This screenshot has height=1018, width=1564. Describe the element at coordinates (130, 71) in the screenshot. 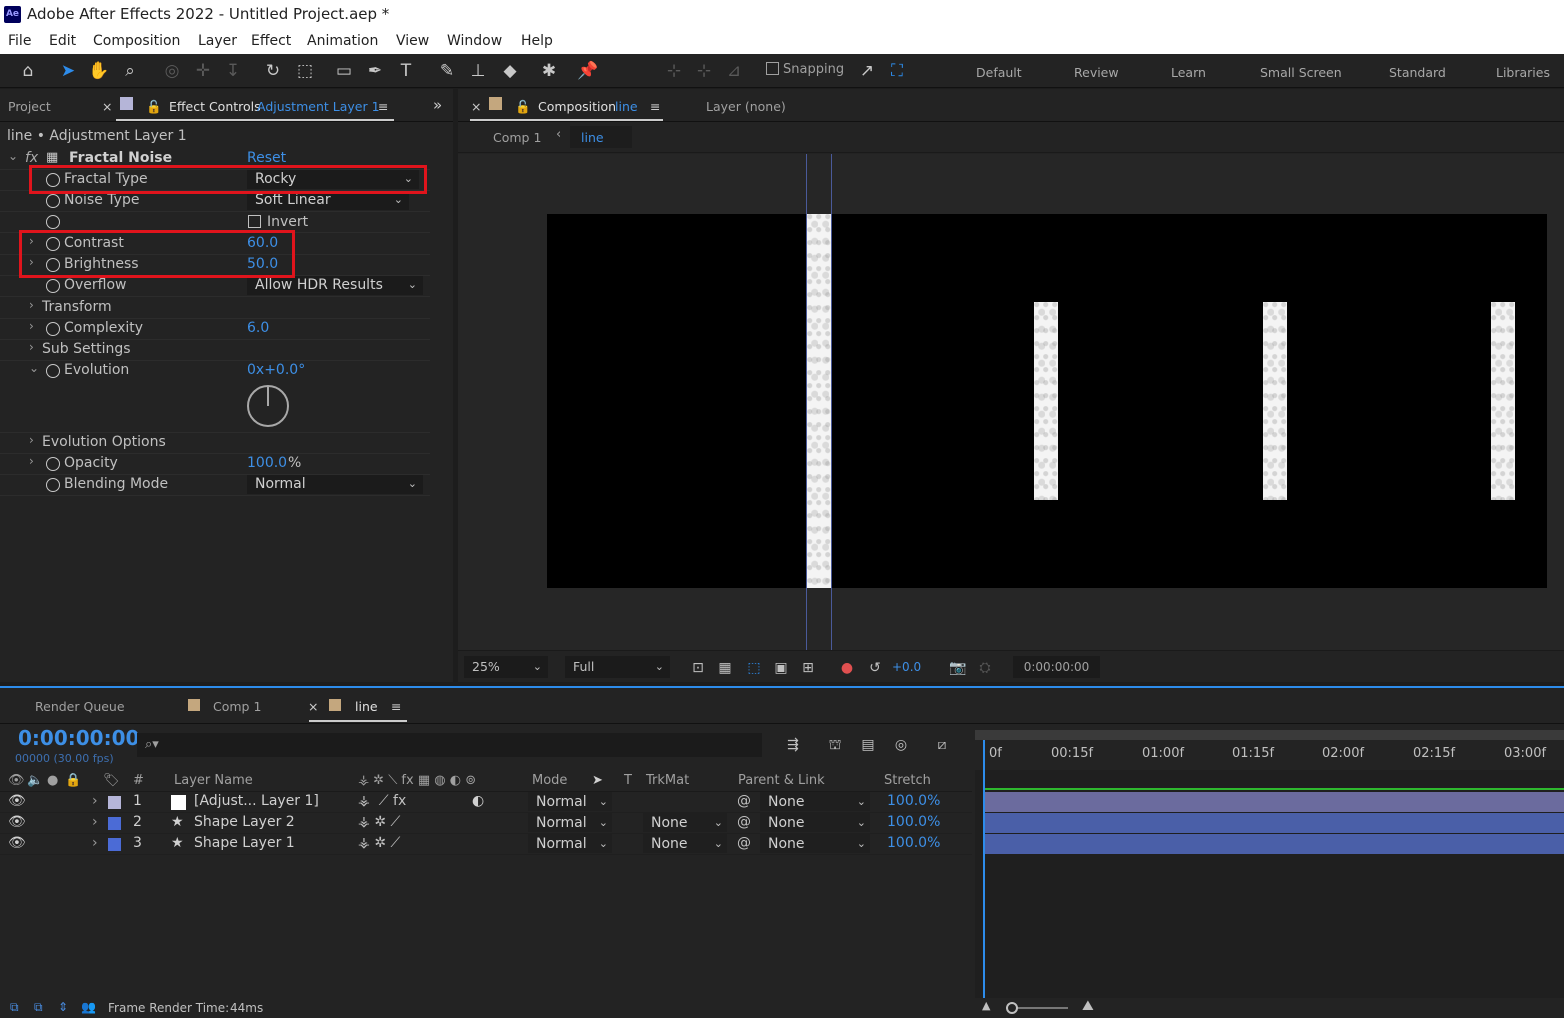

I see `zoom-tool-icon: ⌕` at that location.